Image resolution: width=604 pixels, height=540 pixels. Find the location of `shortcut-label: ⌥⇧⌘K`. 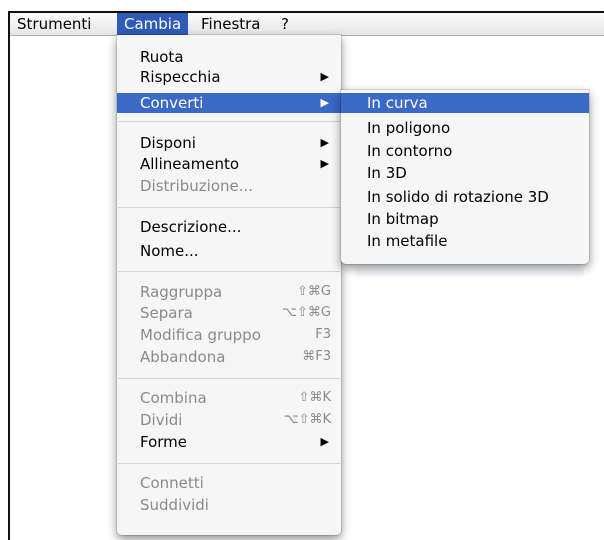

shortcut-label: ⌥⇧⌘K is located at coordinates (307, 419).